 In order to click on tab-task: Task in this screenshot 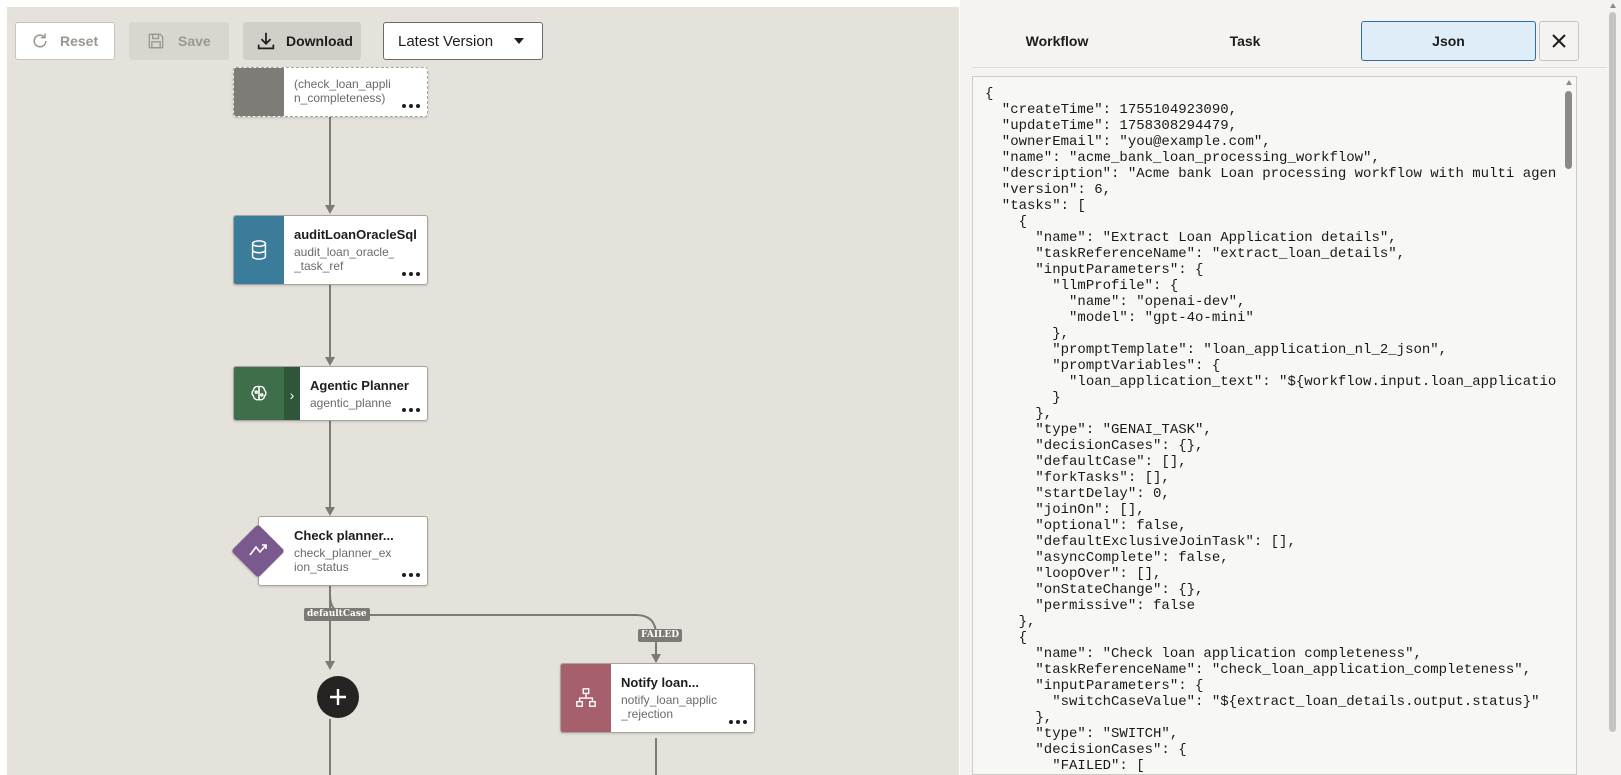, I will do `click(1245, 41)`.